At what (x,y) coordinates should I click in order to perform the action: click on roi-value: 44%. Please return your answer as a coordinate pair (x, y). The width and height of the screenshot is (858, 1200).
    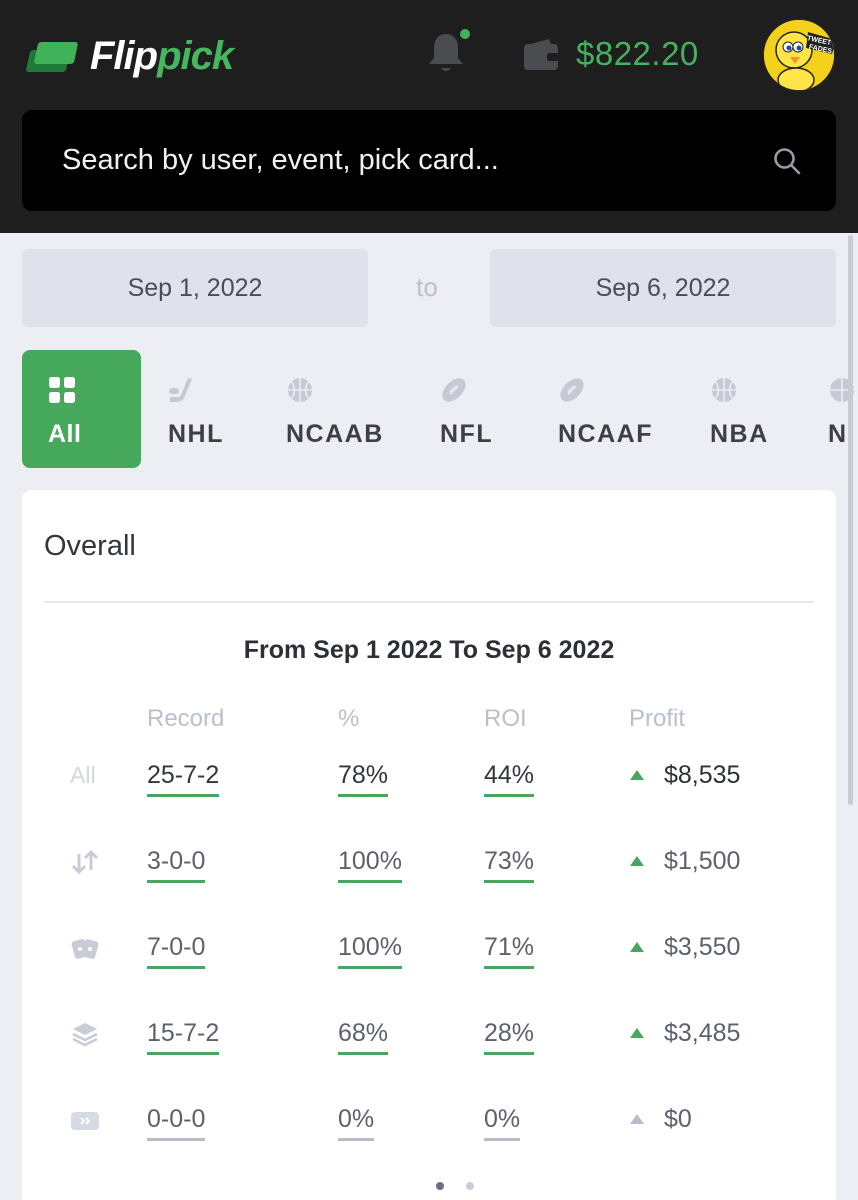
    Looking at the image, I should click on (509, 778).